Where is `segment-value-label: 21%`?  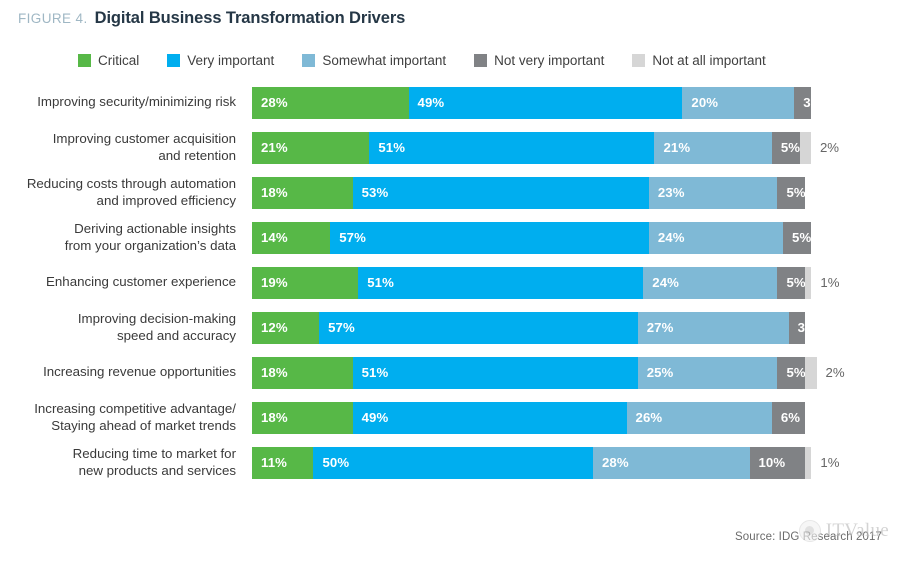 segment-value-label: 21% is located at coordinates (677, 147).